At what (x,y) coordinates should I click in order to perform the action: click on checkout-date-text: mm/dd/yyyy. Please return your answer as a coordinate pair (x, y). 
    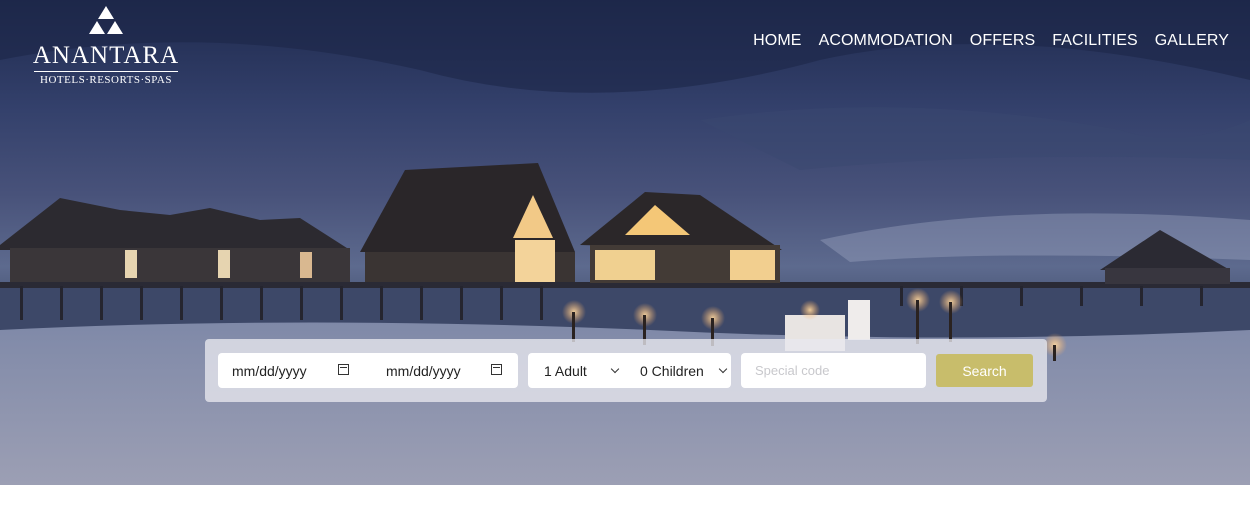
    Looking at the image, I should click on (423, 370).